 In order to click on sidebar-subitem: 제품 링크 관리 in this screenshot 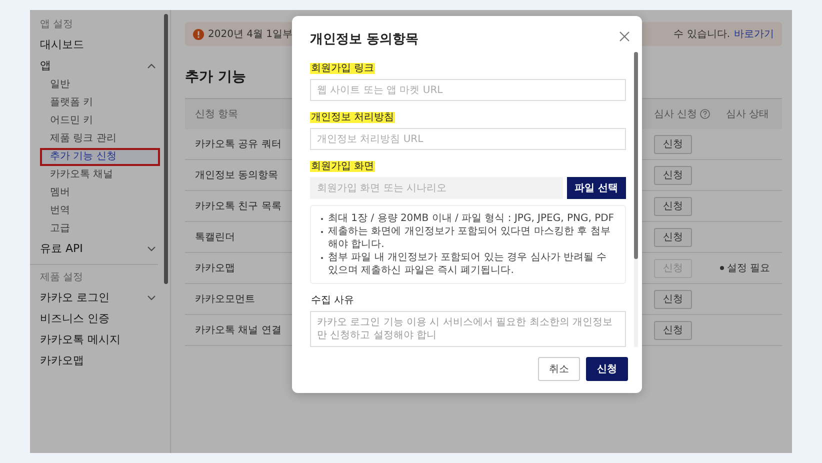, I will do `click(100, 139)`.